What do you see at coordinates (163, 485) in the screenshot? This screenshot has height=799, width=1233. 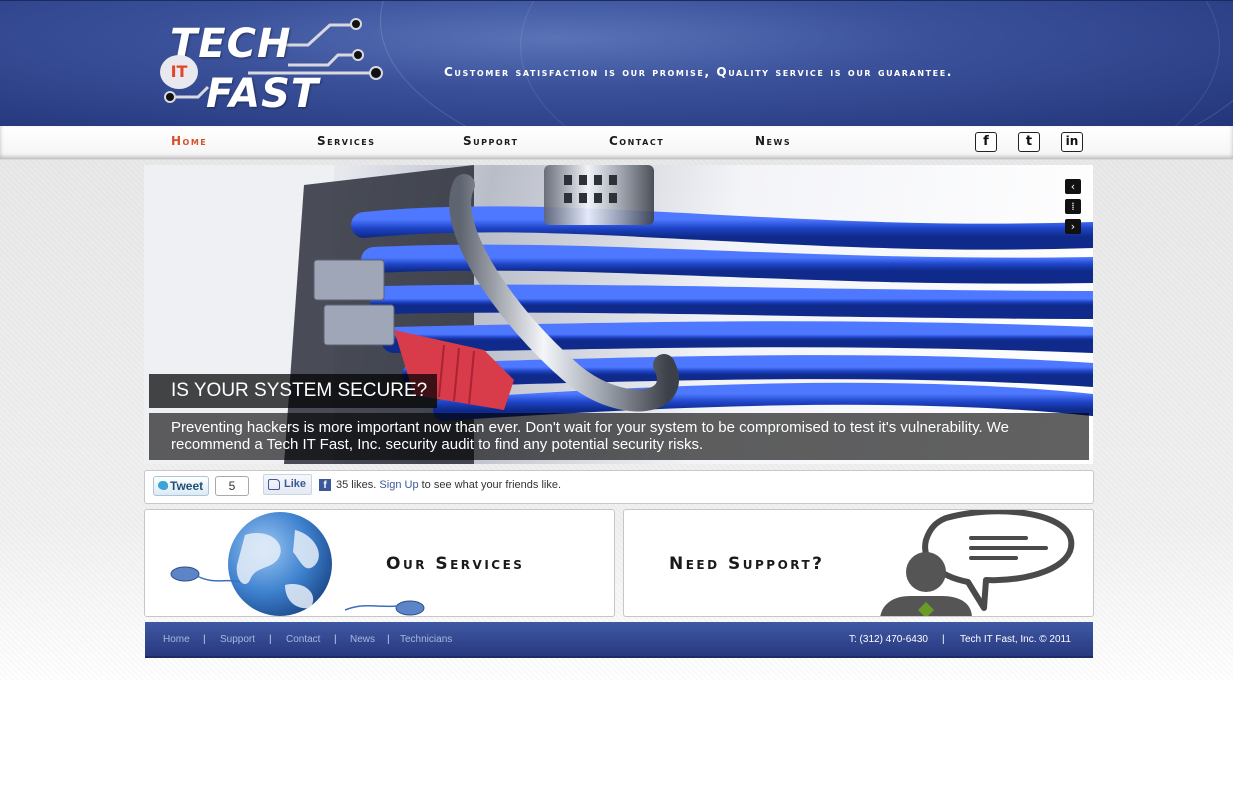 I see `twitter-bird-icon` at bounding box center [163, 485].